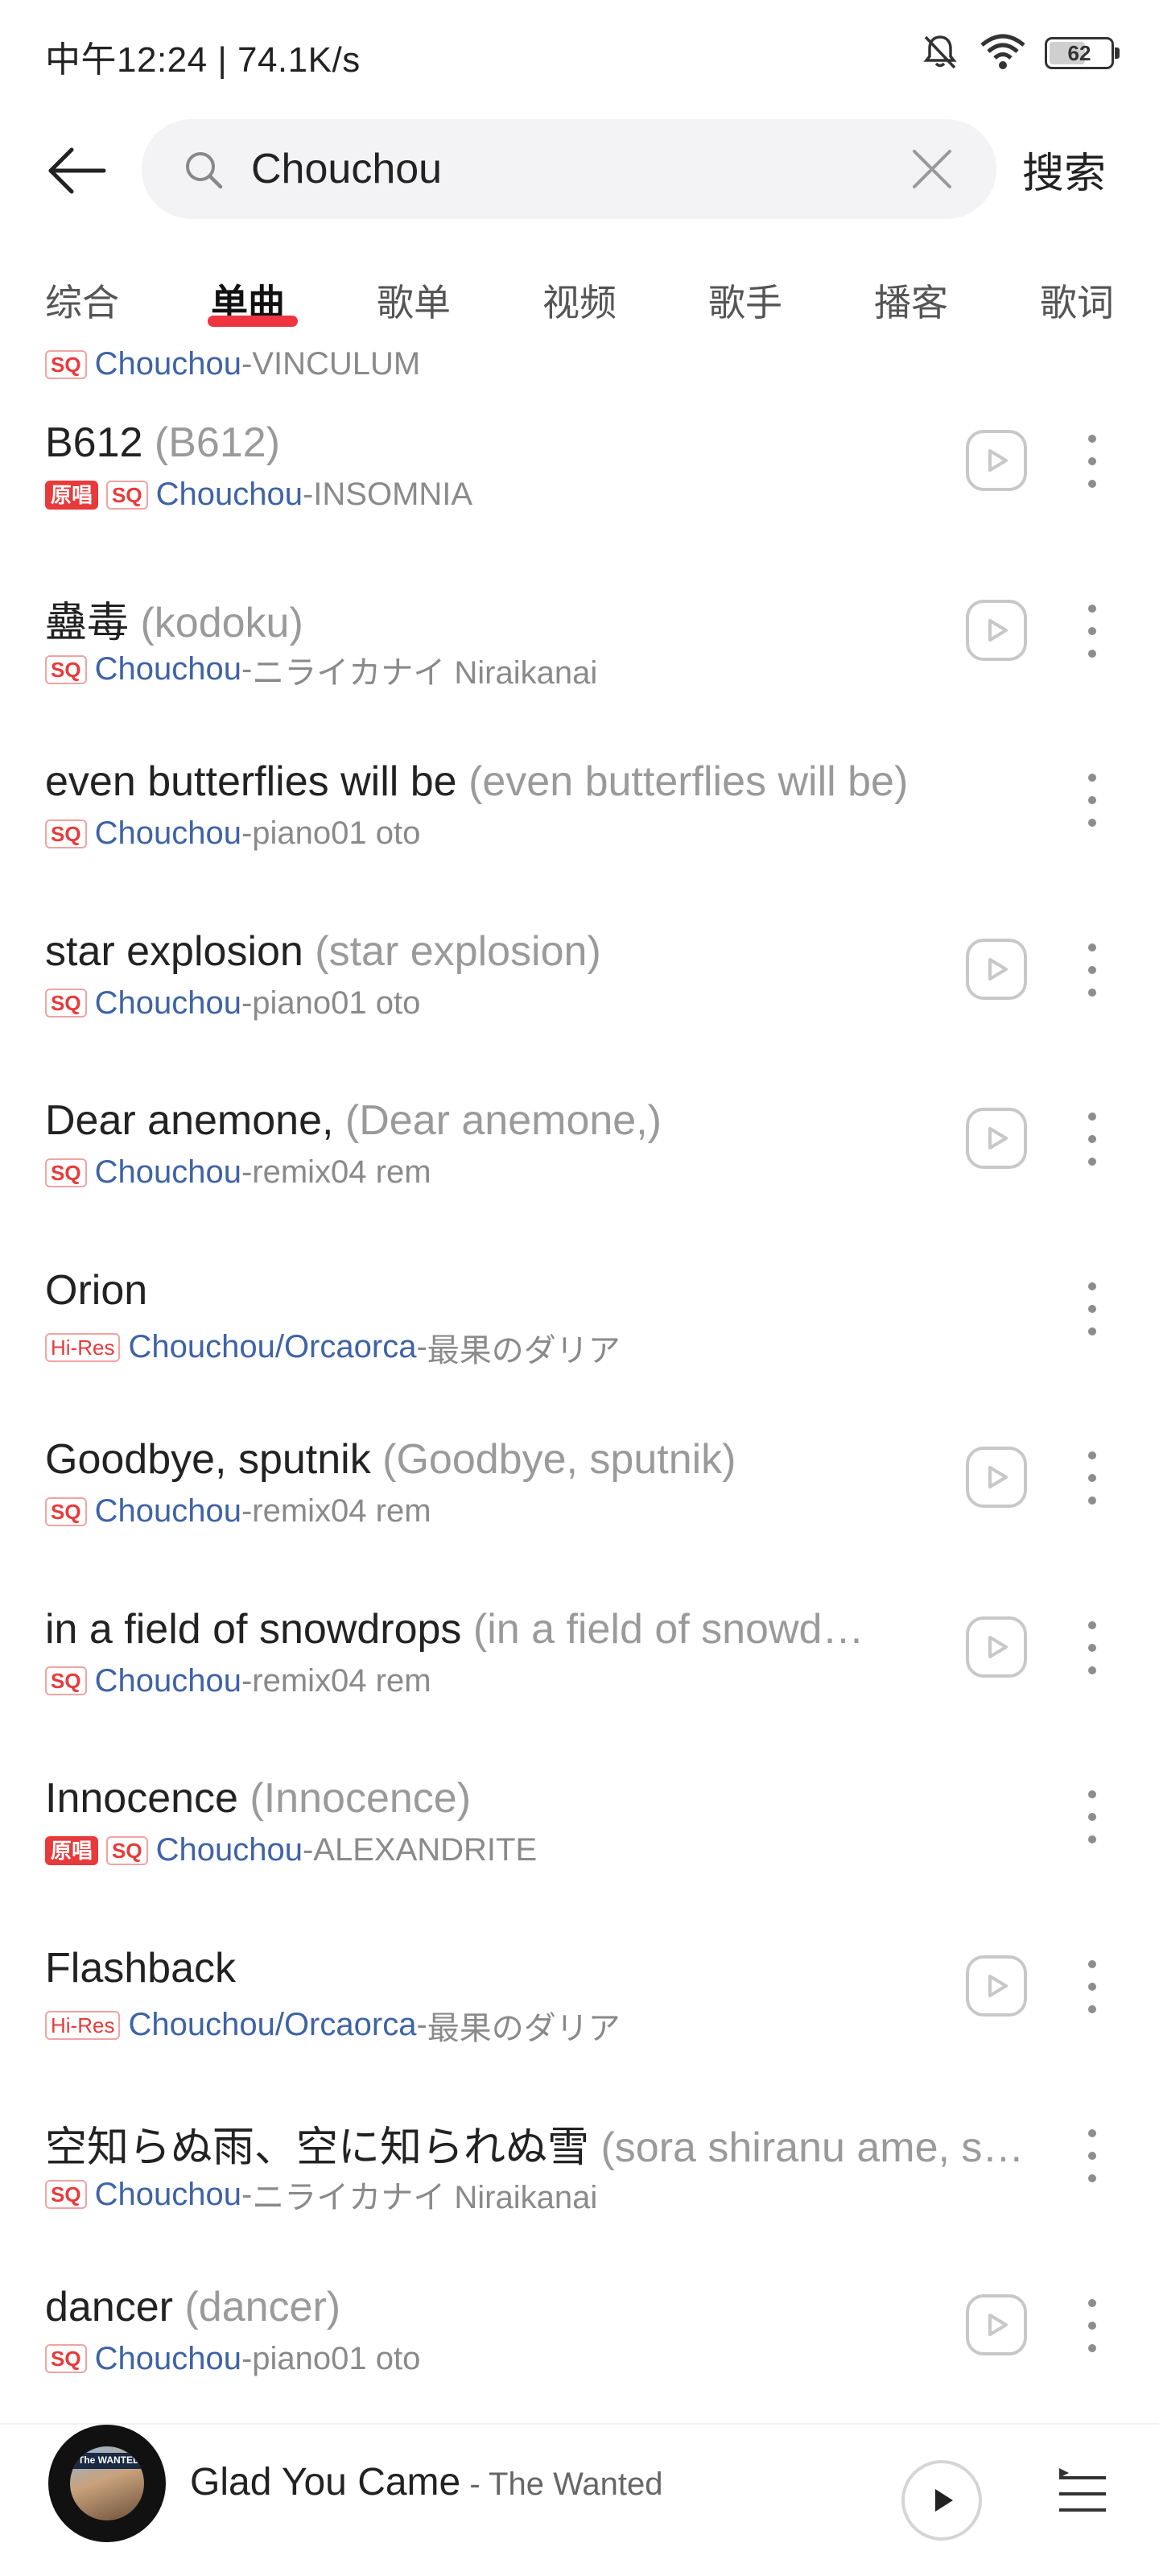 Image resolution: width=1159 pixels, height=2576 pixels. What do you see at coordinates (426, 2482) in the screenshot?
I see `now-playing: Glad You Came - The Wanted` at bounding box center [426, 2482].